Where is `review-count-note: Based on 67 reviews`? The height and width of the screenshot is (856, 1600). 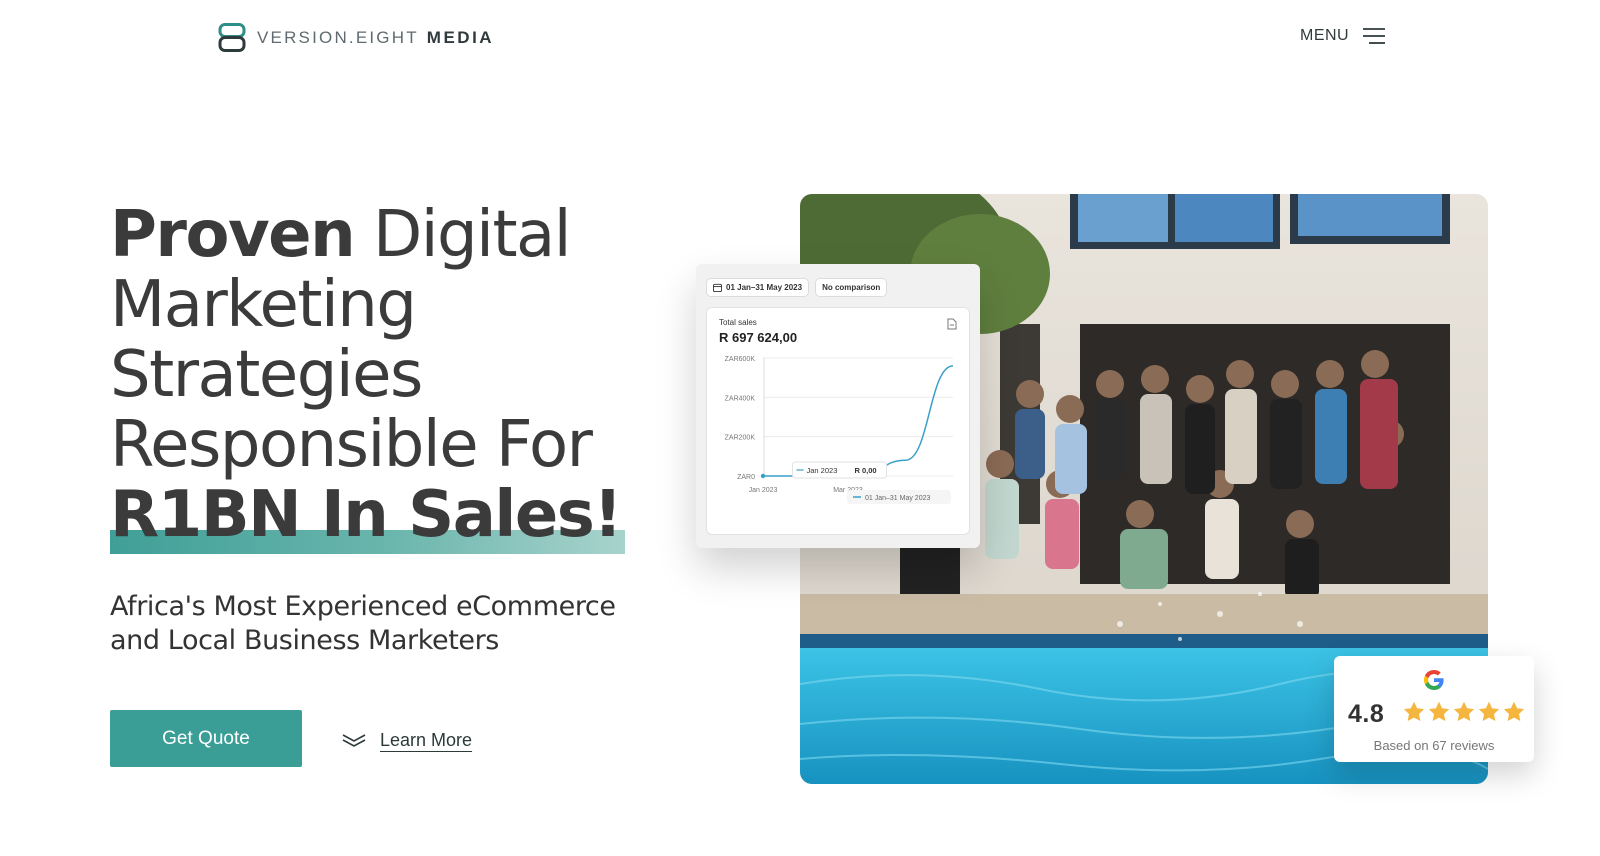
review-count-note: Based on 67 reviews is located at coordinates (1434, 745).